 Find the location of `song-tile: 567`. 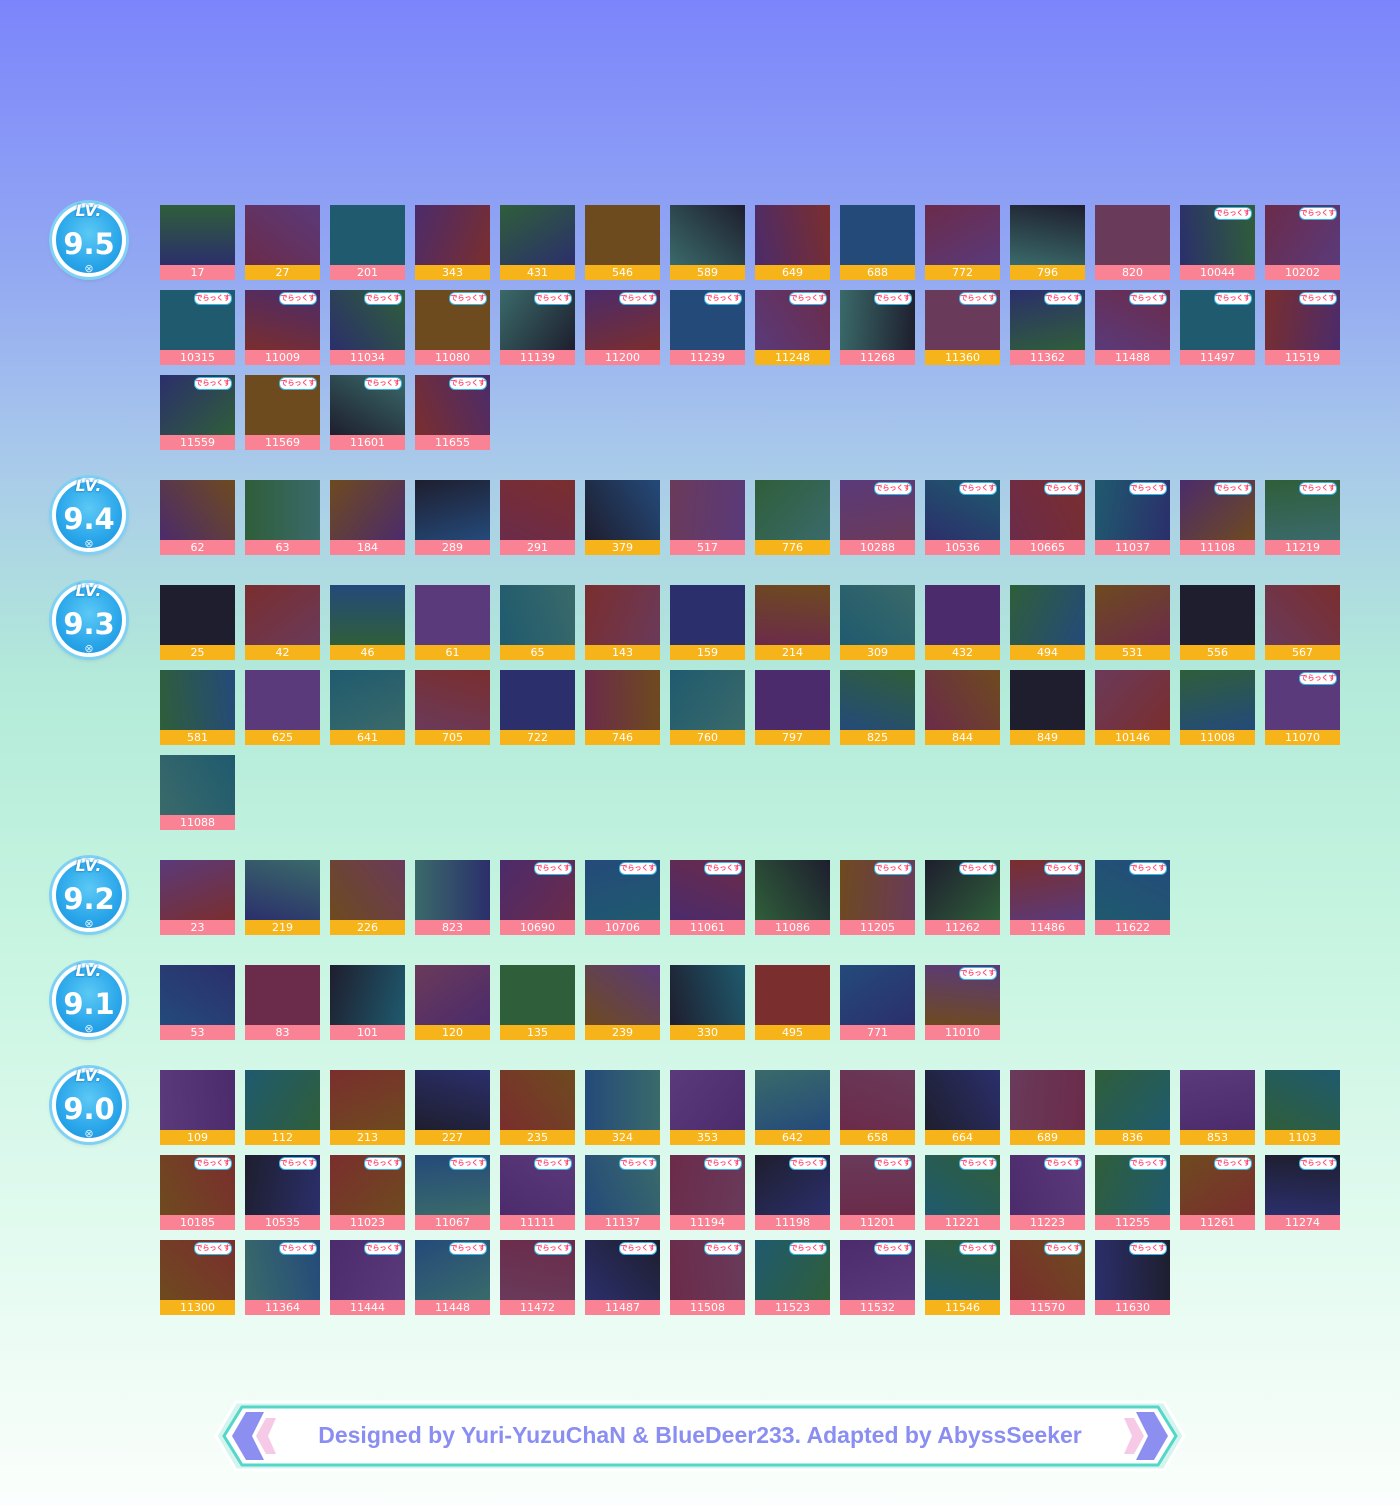

song-tile: 567 is located at coordinates (1302, 622).